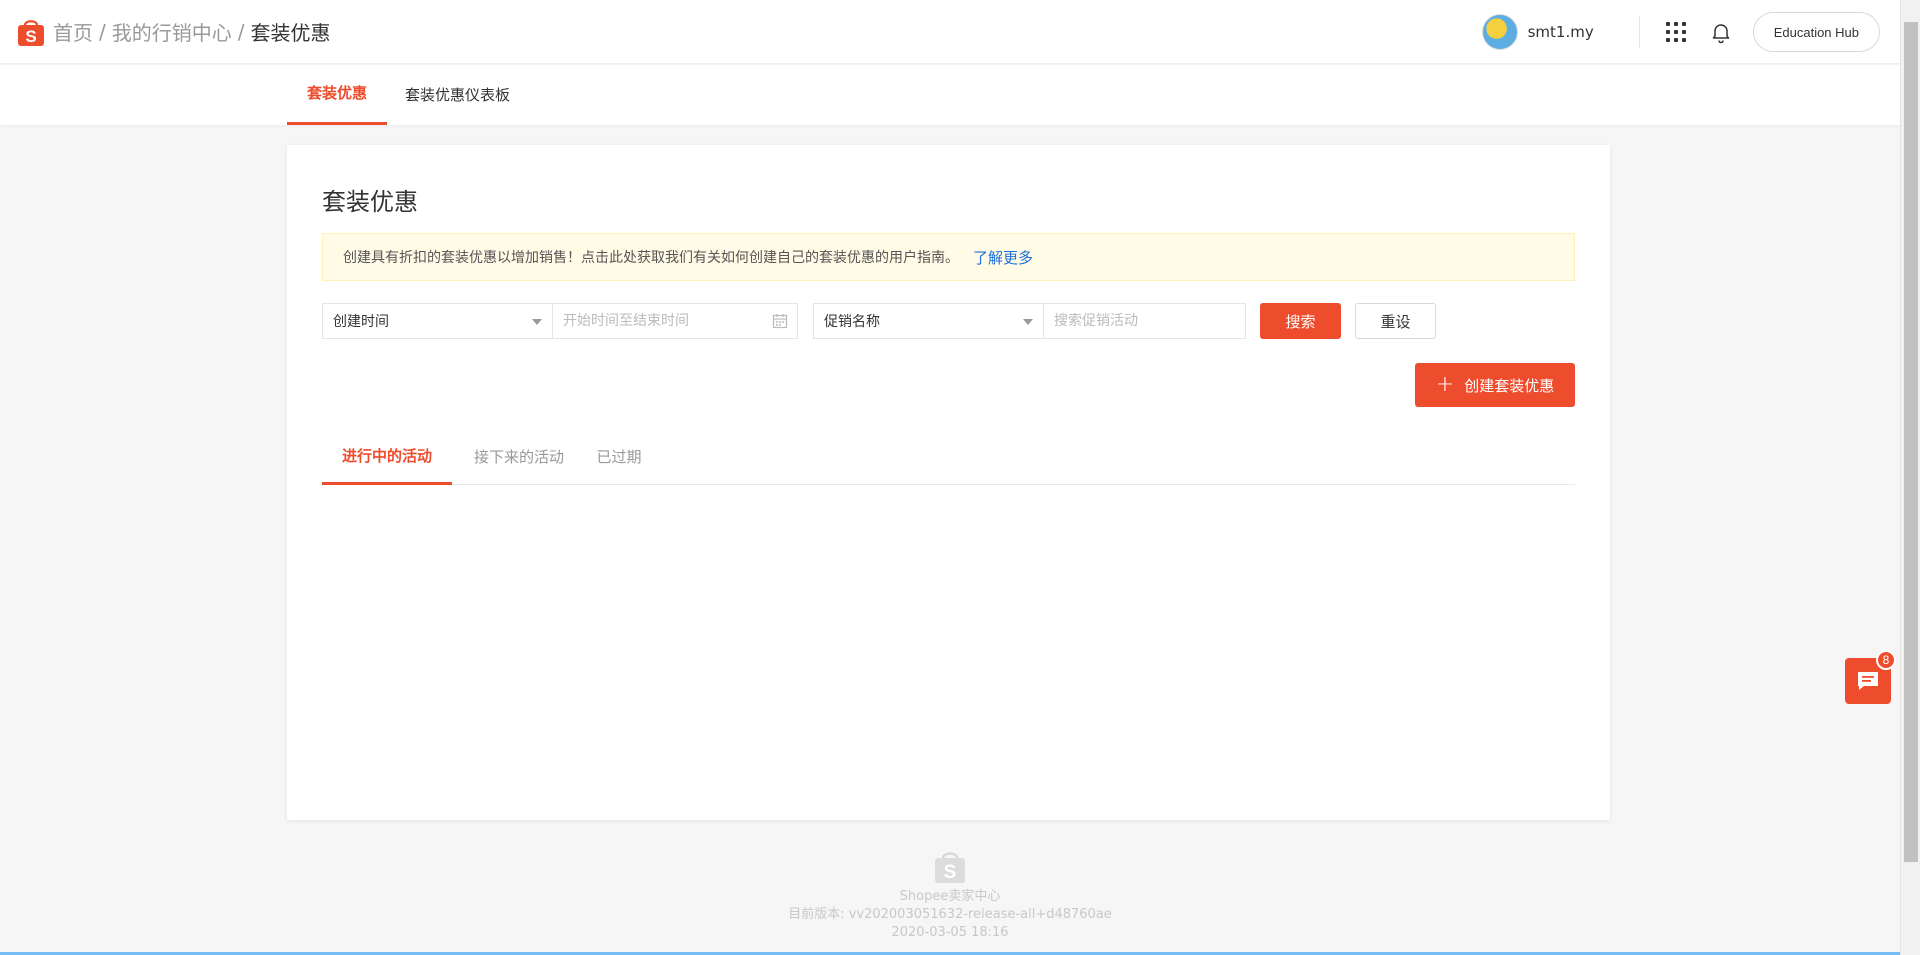 The width and height of the screenshot is (1920, 955). I want to click on header-divider, so click(1639, 32).